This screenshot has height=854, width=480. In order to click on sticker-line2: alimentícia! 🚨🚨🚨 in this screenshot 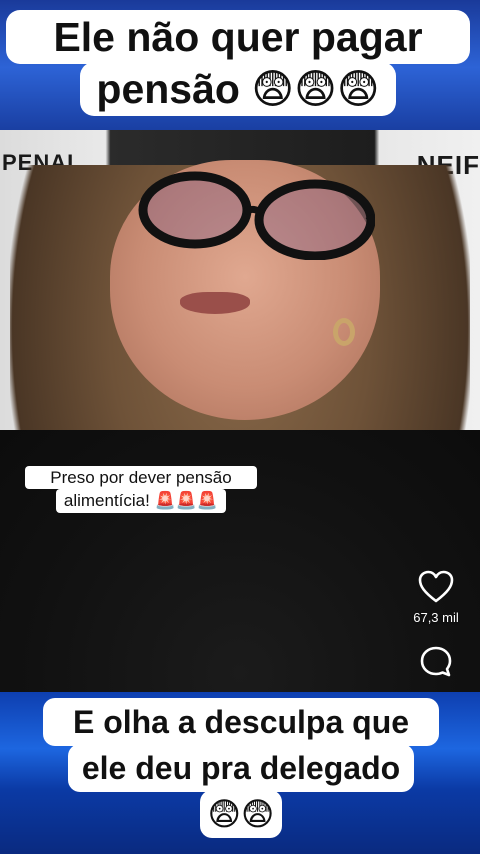, I will do `click(141, 501)`.